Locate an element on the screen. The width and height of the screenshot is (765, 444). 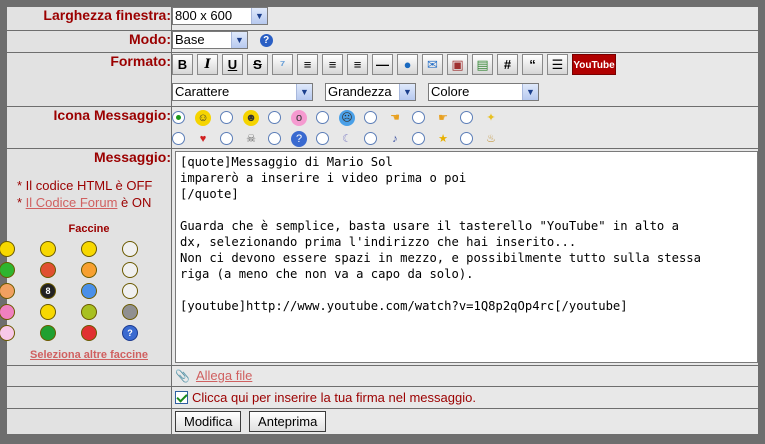
align-left-icon: ≡ is located at coordinates (307, 64).